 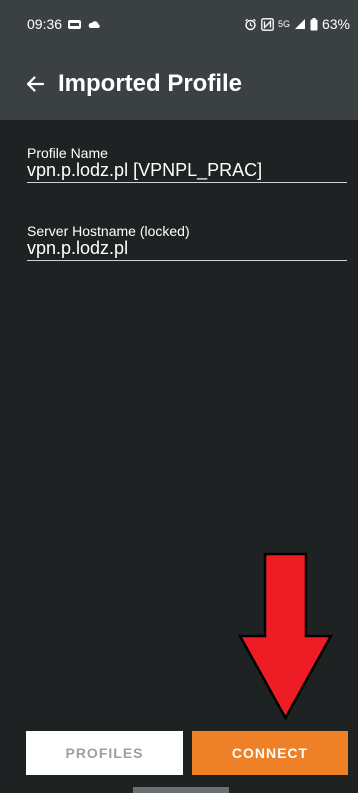 I want to click on cloud-icon, so click(x=94, y=24).